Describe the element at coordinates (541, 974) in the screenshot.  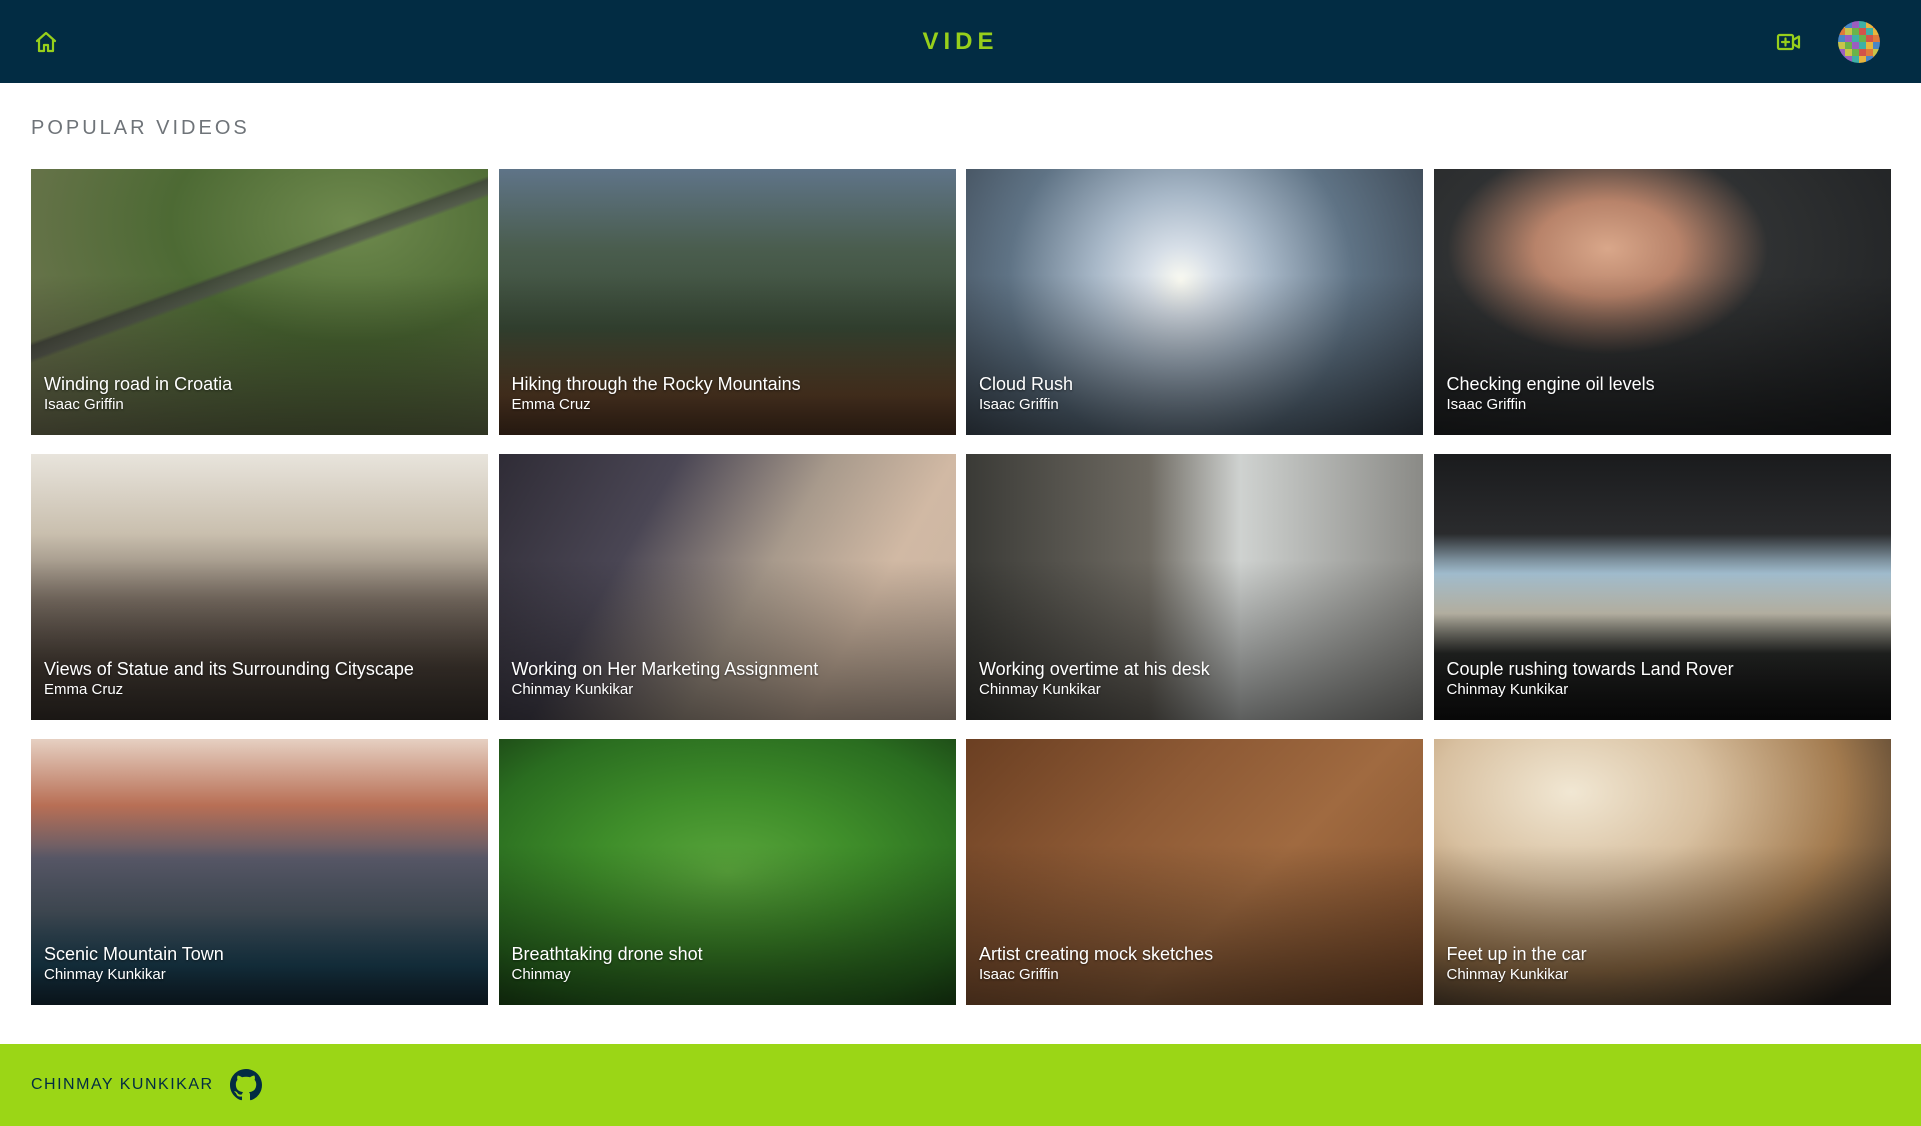
I see `video-author: Chinmay` at that location.